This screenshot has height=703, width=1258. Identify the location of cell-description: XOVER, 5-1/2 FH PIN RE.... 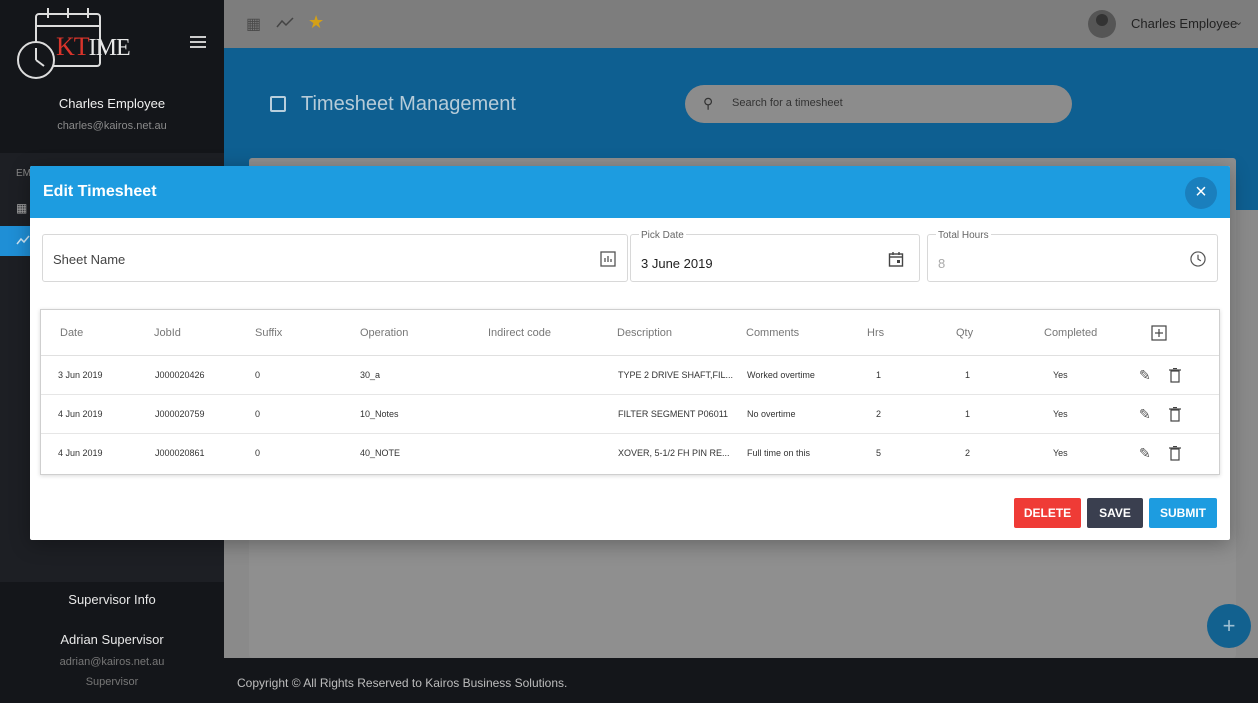
(674, 453).